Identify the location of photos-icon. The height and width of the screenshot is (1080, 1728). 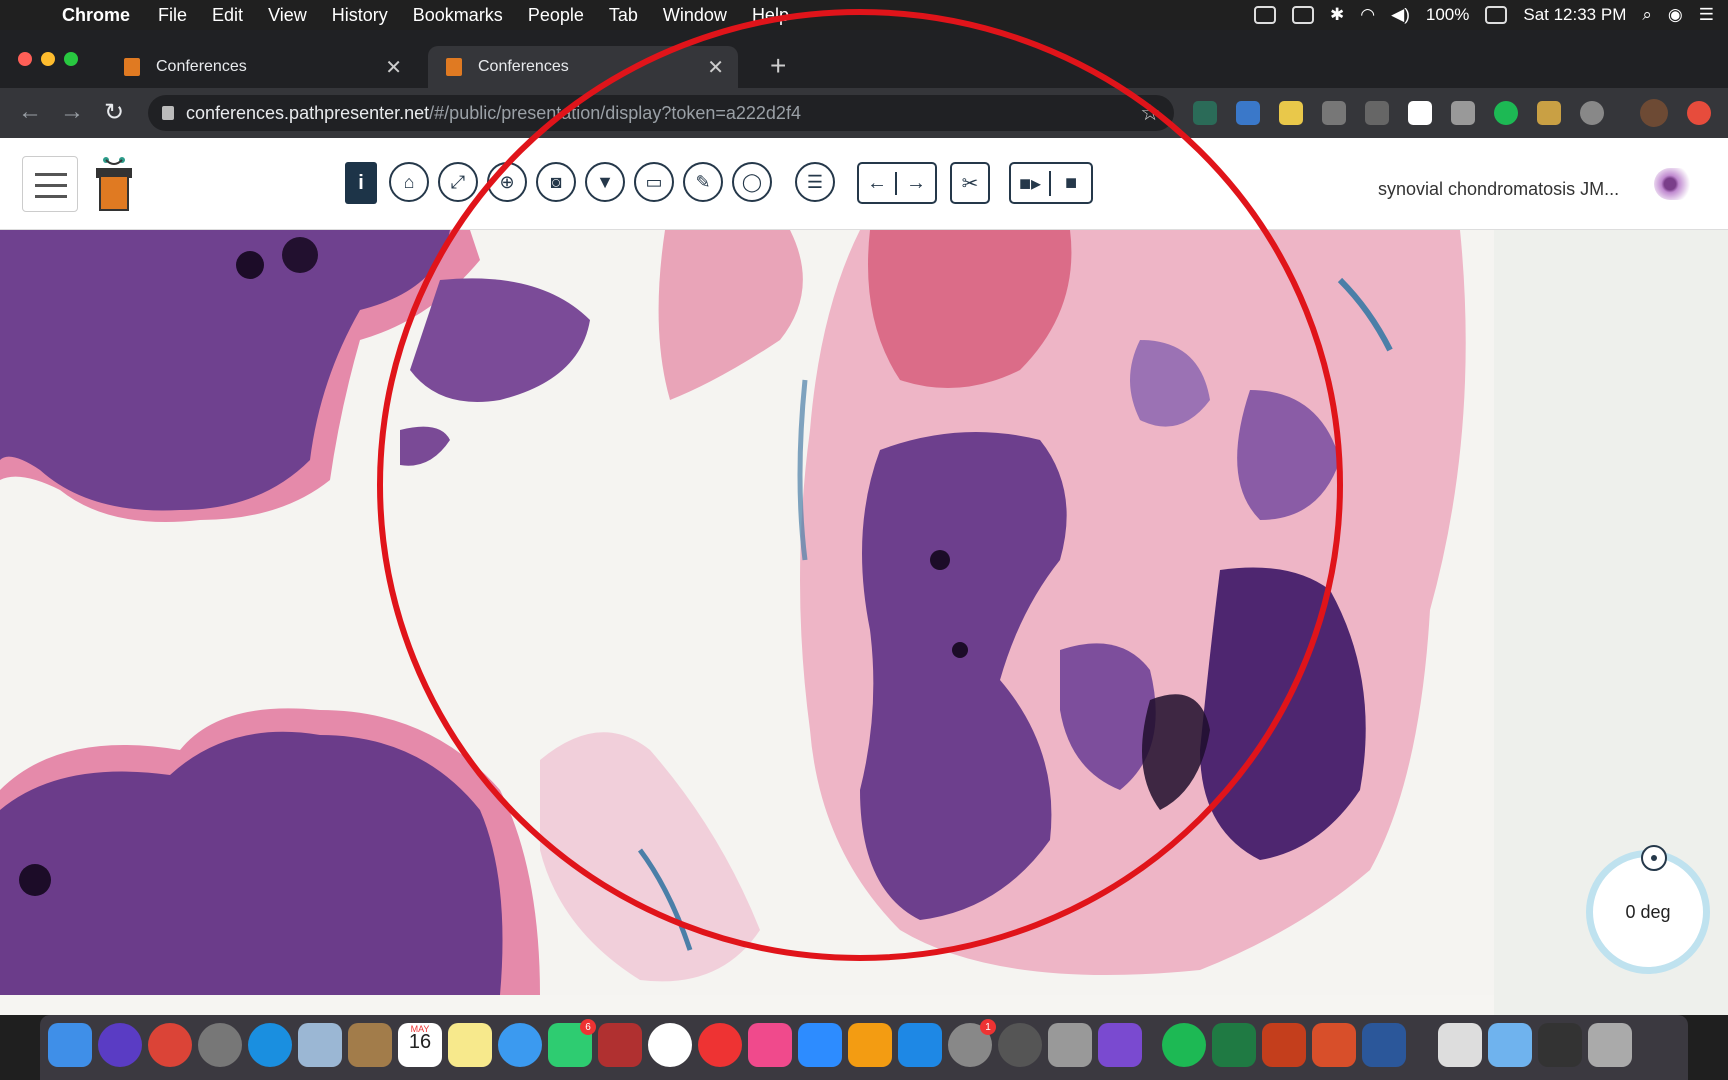
(670, 1045).